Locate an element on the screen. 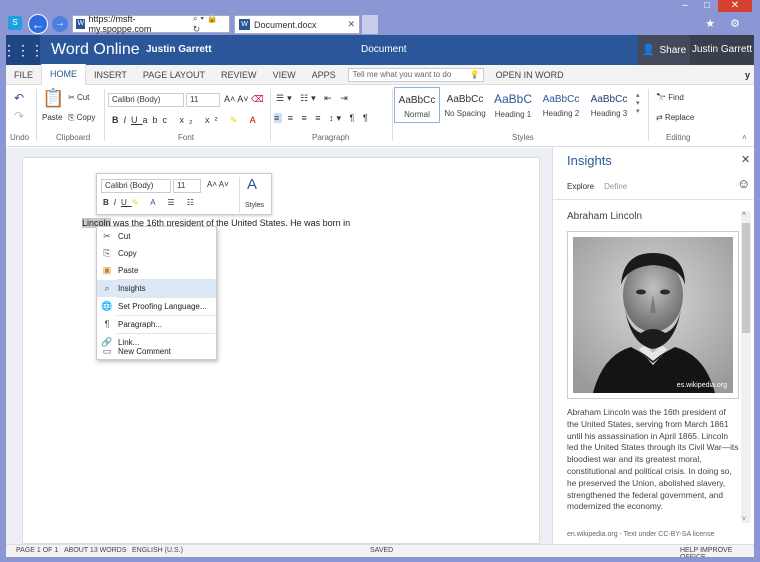  tab-view: VIEW is located at coordinates (284, 75).